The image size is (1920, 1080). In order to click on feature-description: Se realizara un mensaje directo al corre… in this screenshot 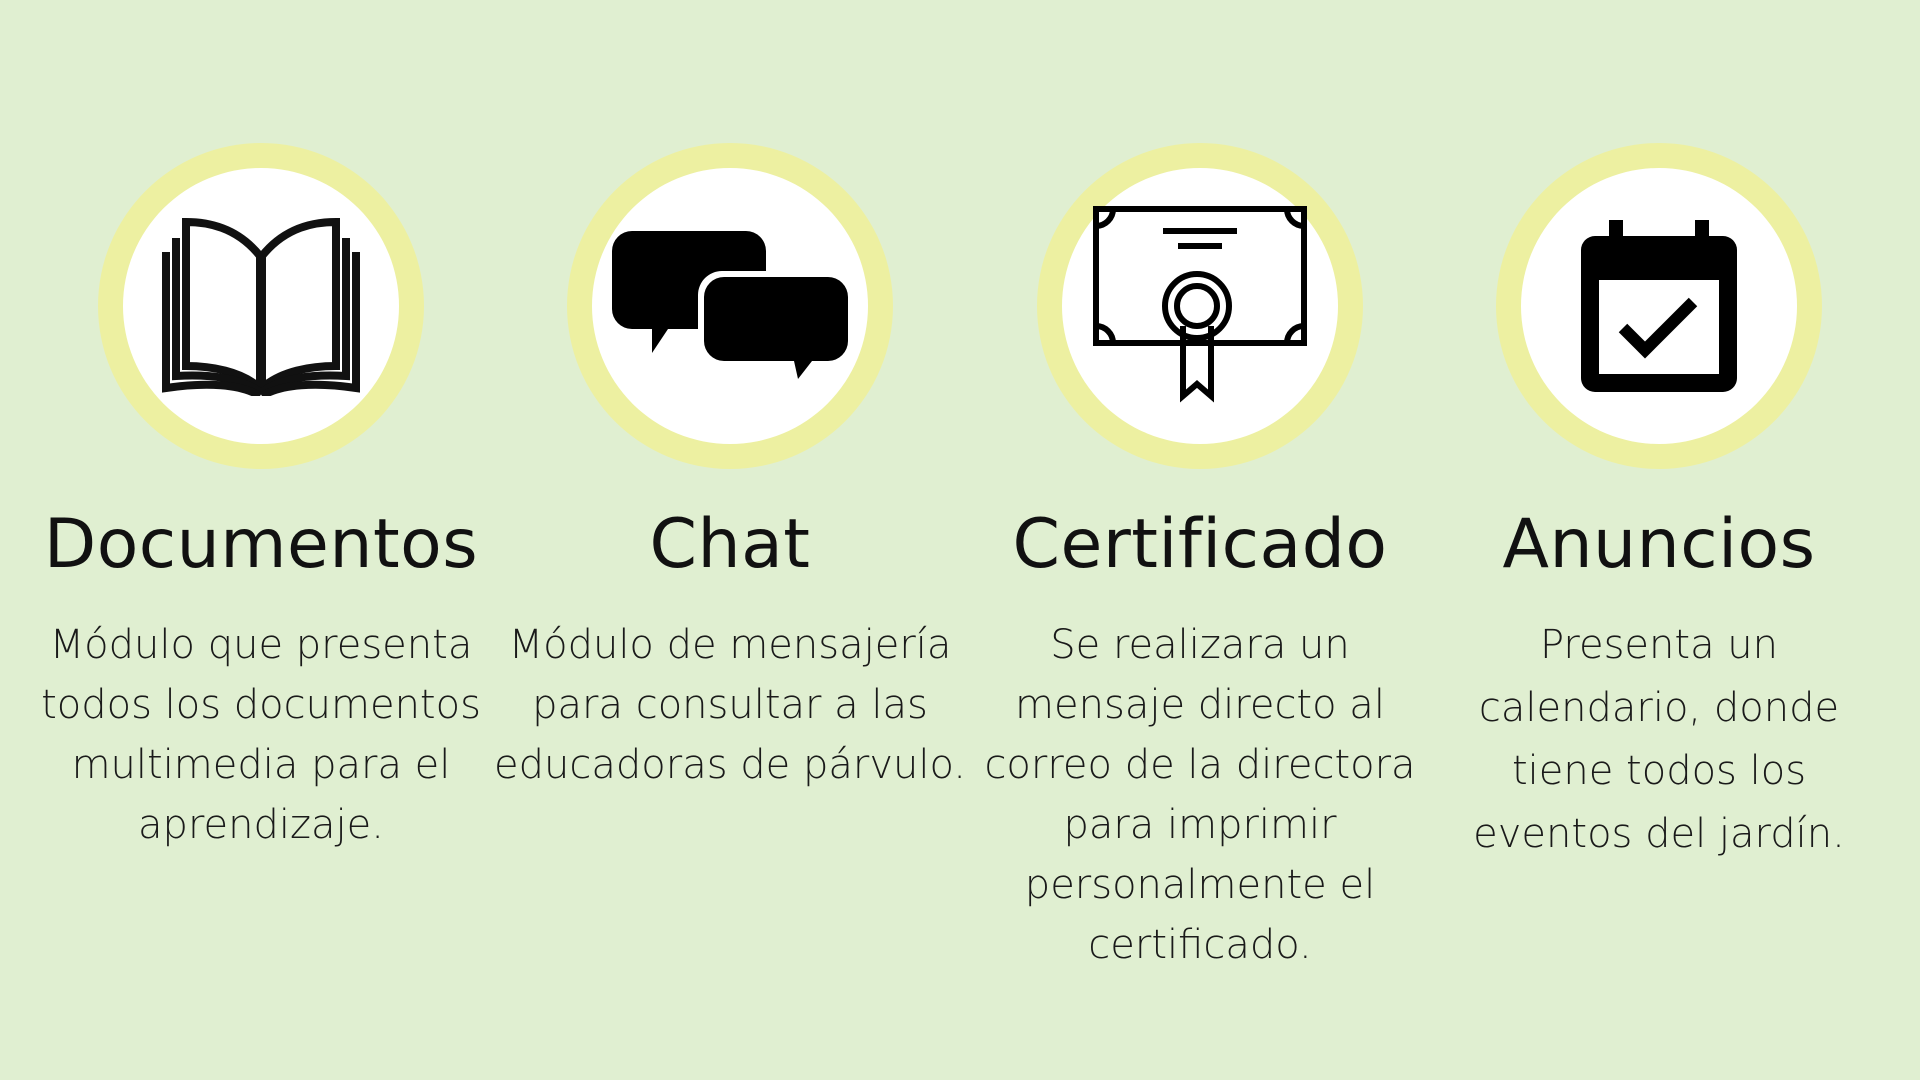, I will do `click(1200, 795)`.